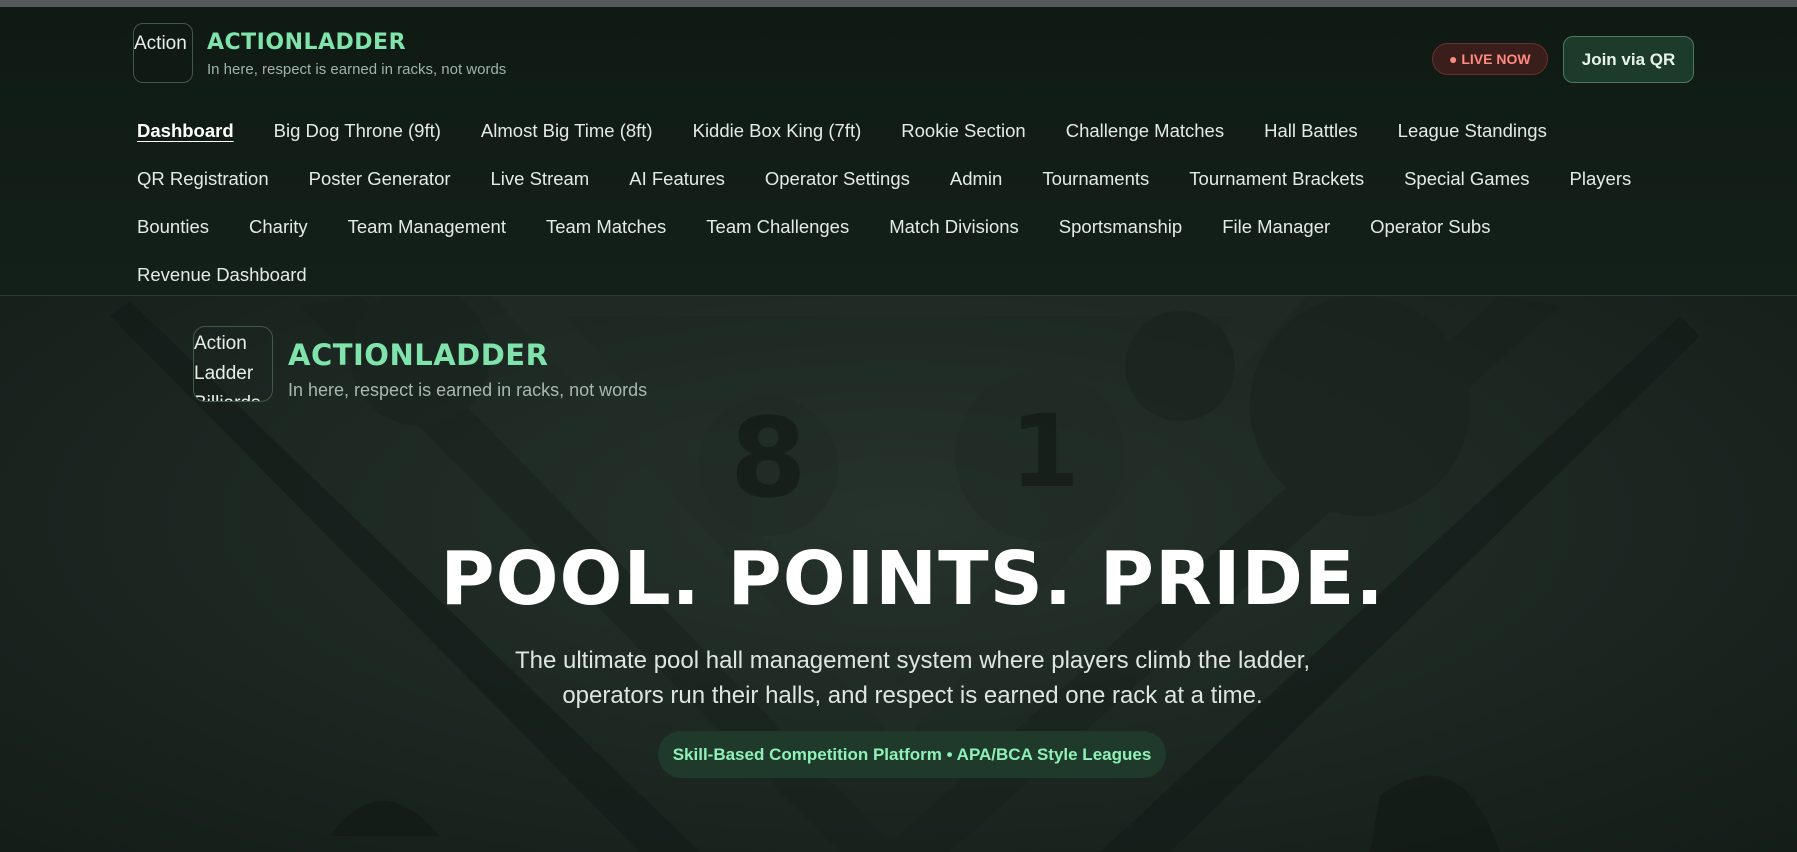 Image resolution: width=1797 pixels, height=852 pixels. Describe the element at coordinates (567, 131) in the screenshot. I see `nav-item-almost-big-time: Almost Big Time (8ft)` at that location.